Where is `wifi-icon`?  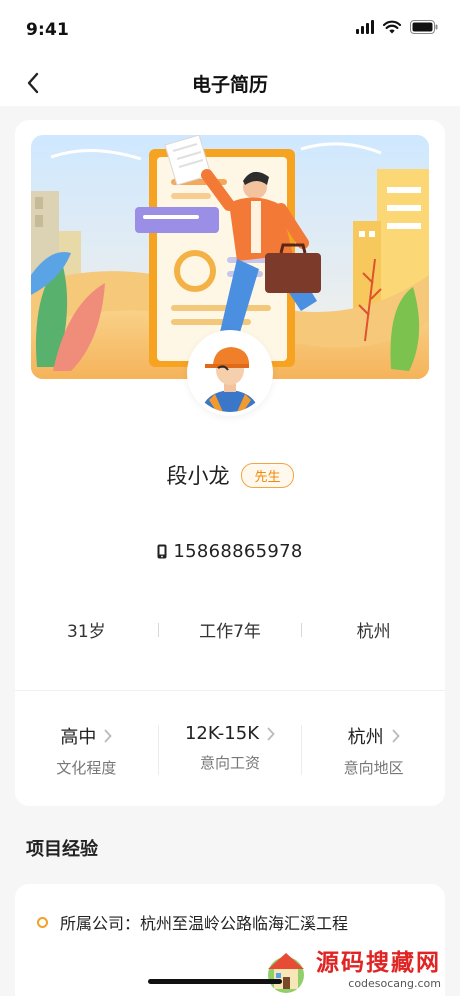 wifi-icon is located at coordinates (392, 27).